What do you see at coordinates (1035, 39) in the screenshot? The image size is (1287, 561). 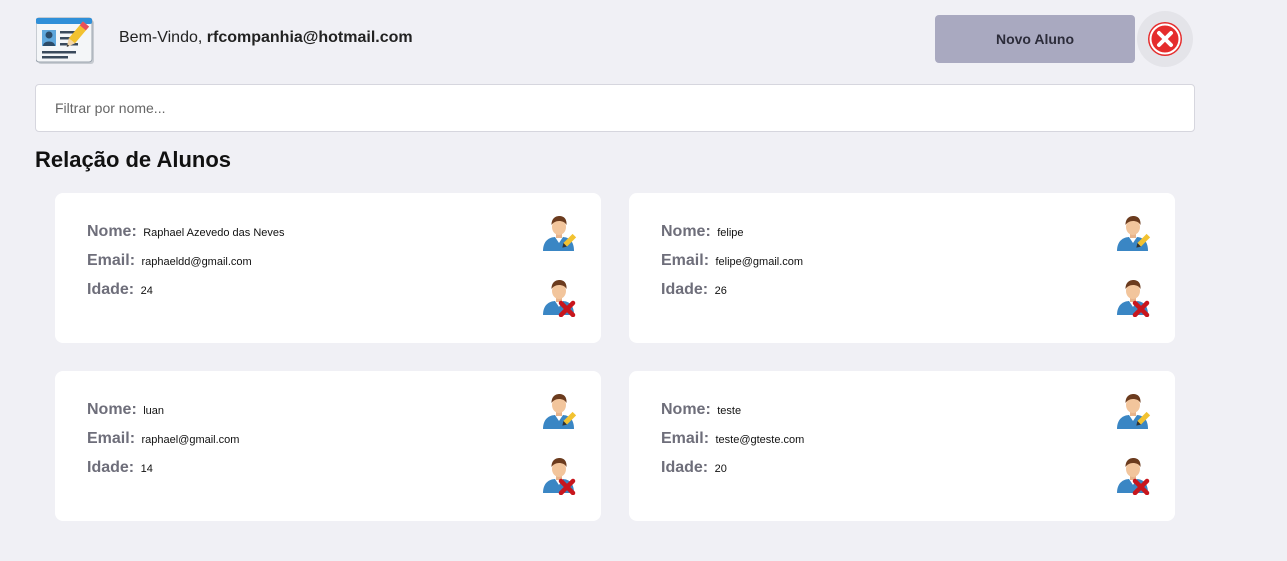 I see `new-student-button: Novo Aluno` at bounding box center [1035, 39].